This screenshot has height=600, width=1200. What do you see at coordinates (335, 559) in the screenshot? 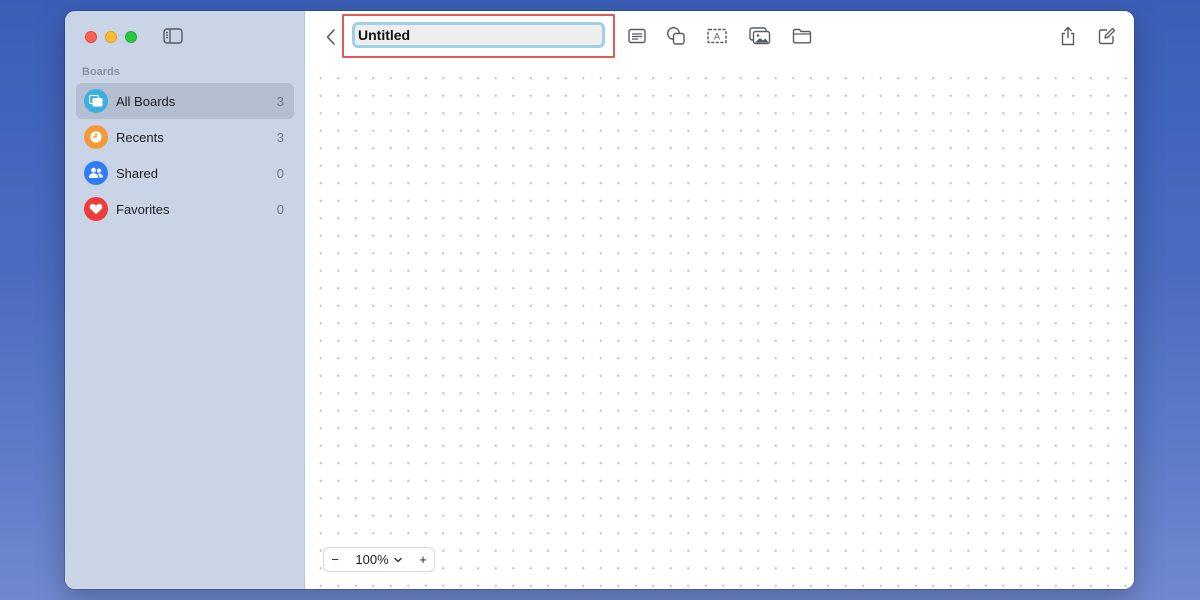
I see `zoom-out-button: −` at bounding box center [335, 559].